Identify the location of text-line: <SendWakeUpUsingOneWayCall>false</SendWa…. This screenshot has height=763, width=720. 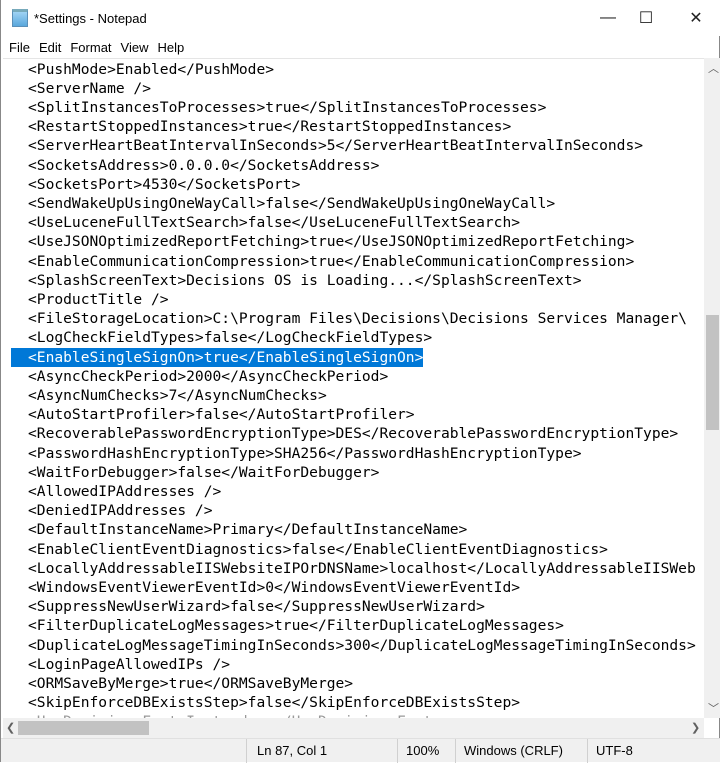
(292, 203).